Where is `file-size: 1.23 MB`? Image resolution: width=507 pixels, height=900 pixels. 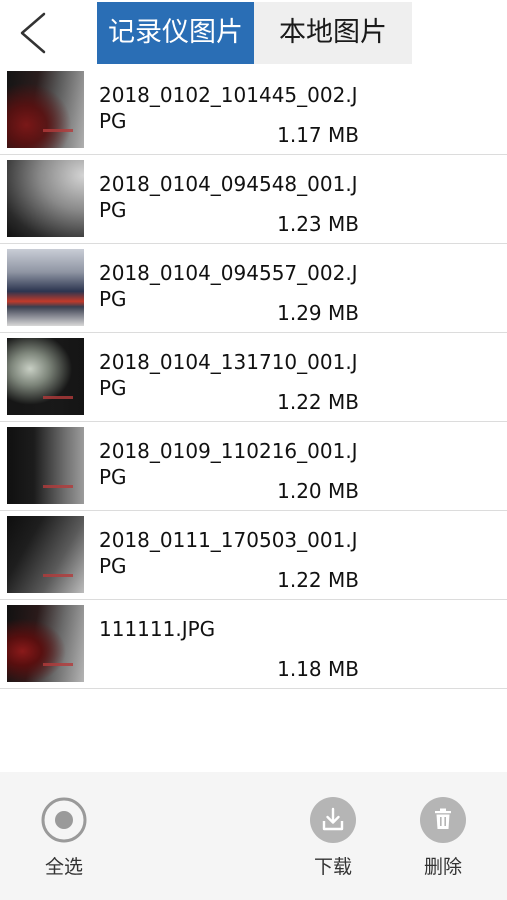 file-size: 1.23 MB is located at coordinates (318, 224).